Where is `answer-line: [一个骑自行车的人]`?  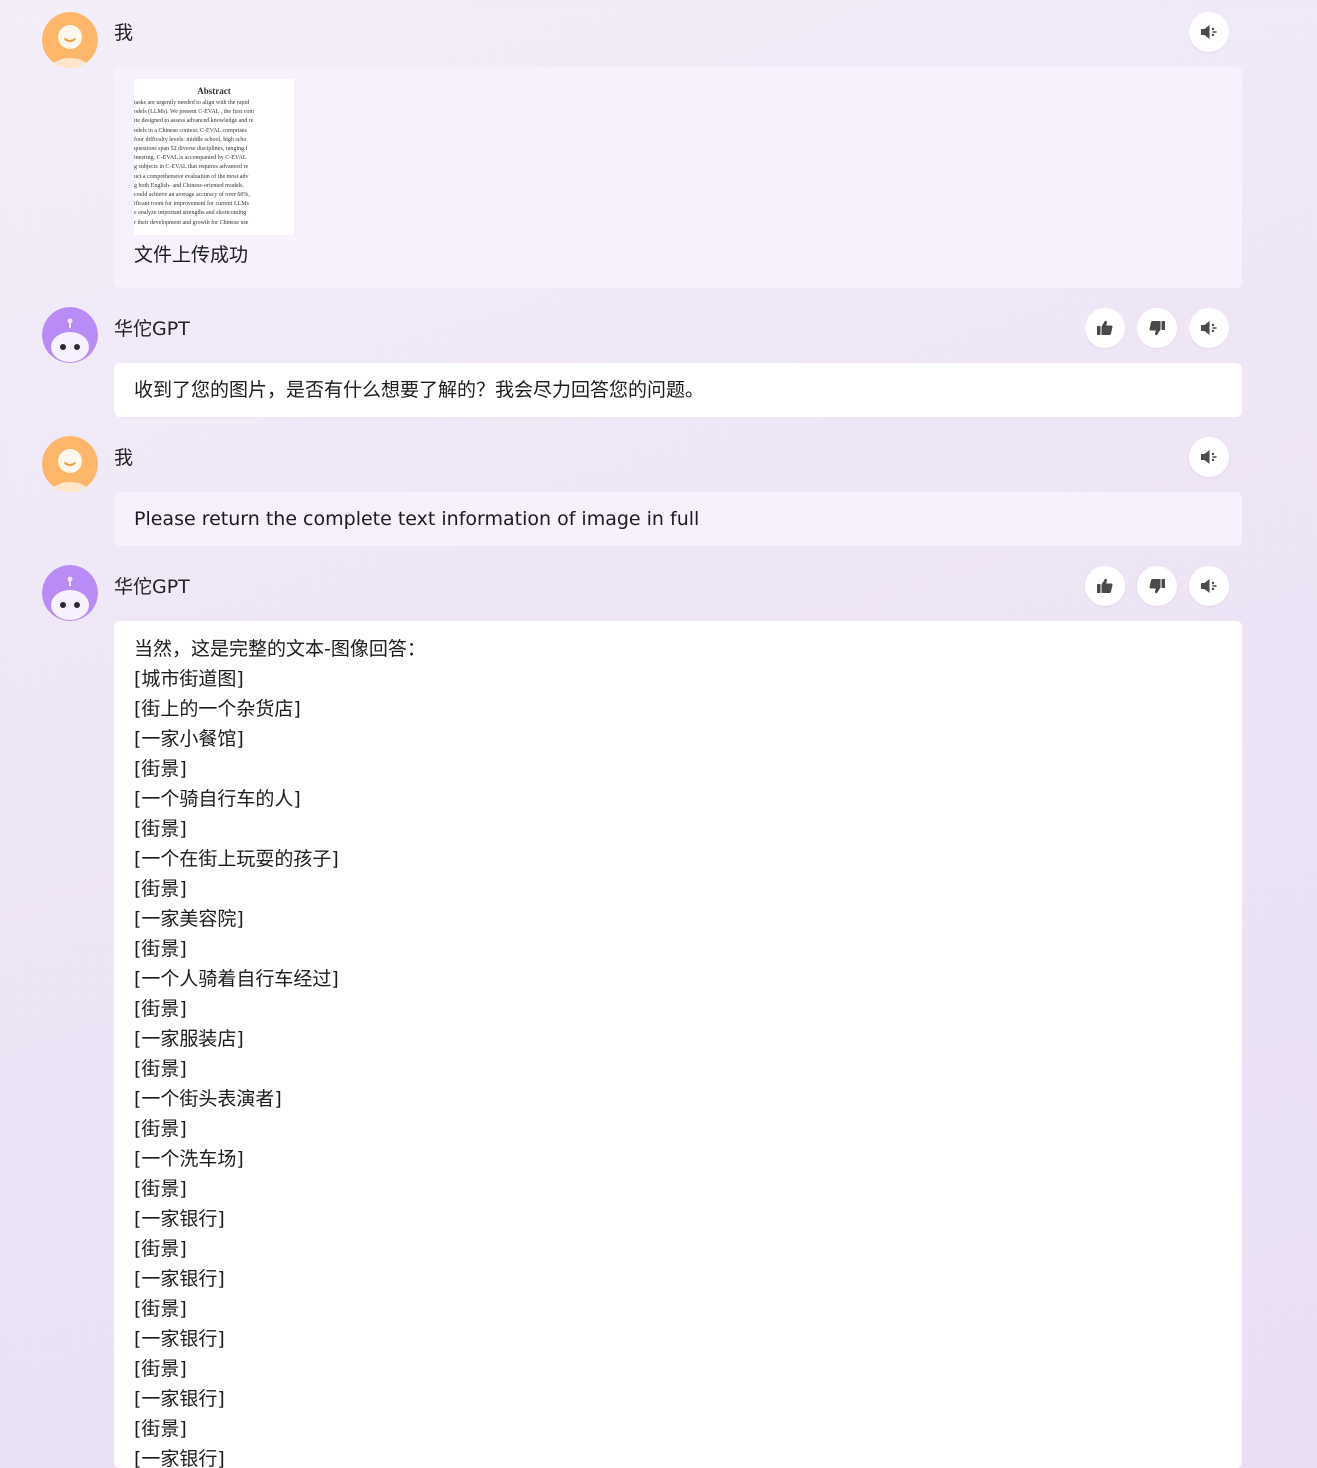 answer-line: [一个骑自行车的人] is located at coordinates (217, 799).